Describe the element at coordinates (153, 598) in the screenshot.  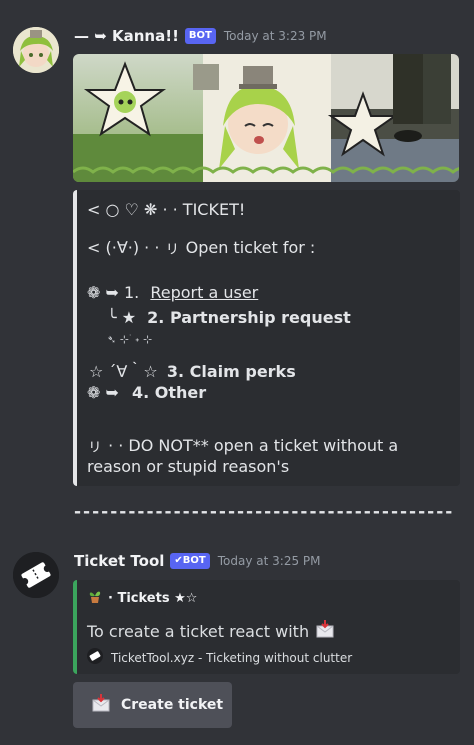
I see `embed-title: · Tickets ★☆` at that location.